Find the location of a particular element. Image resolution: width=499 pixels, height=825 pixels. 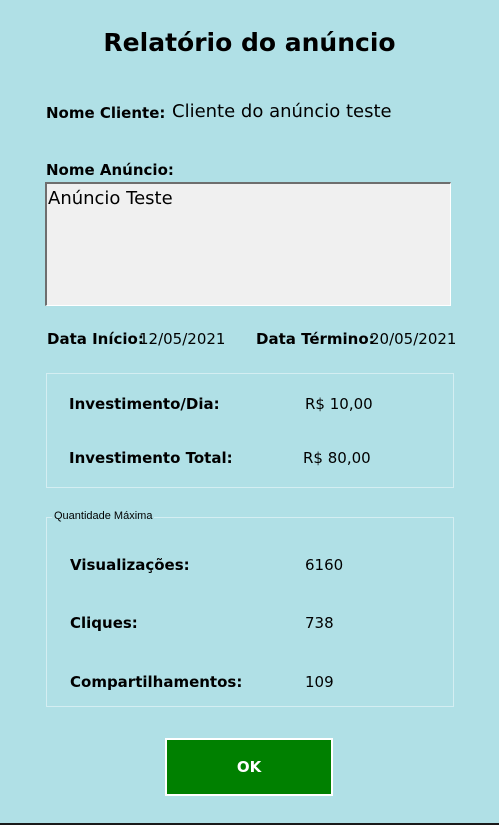

ad-name-label: Nome Anúncio: is located at coordinates (110, 170).